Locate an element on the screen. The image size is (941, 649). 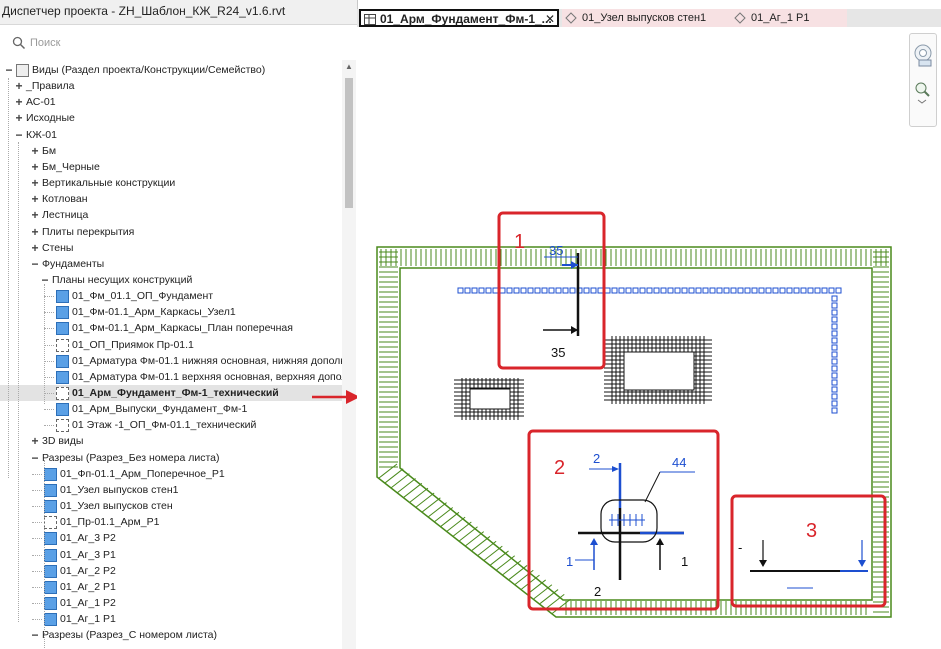
red-pointer-arrow-icon is located at coordinates (336, 397).